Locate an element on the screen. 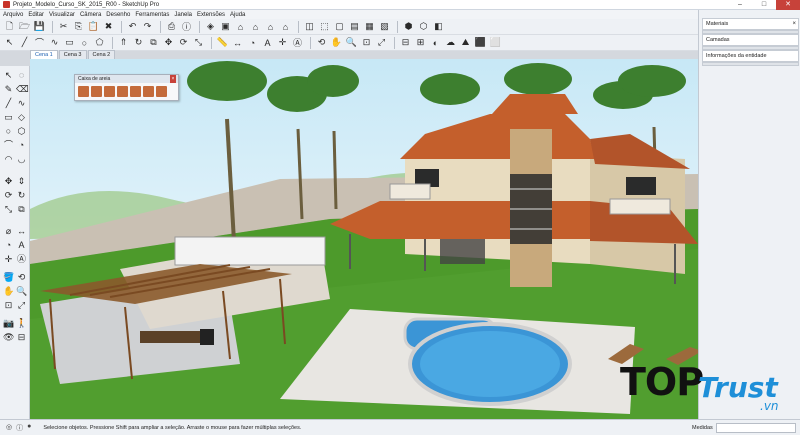 The image size is (800, 435). maximize-button: □ is located at coordinates (764, 5).